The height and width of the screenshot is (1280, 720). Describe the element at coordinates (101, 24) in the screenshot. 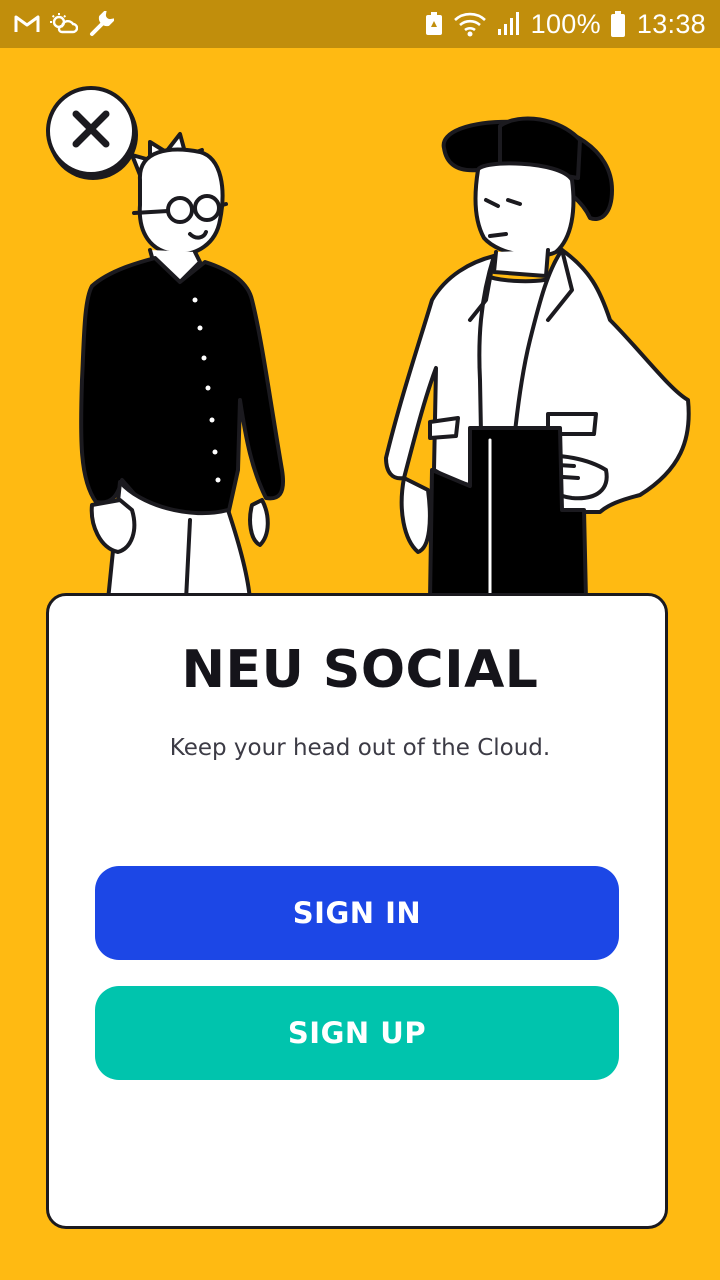

I see `wrench-icon` at that location.